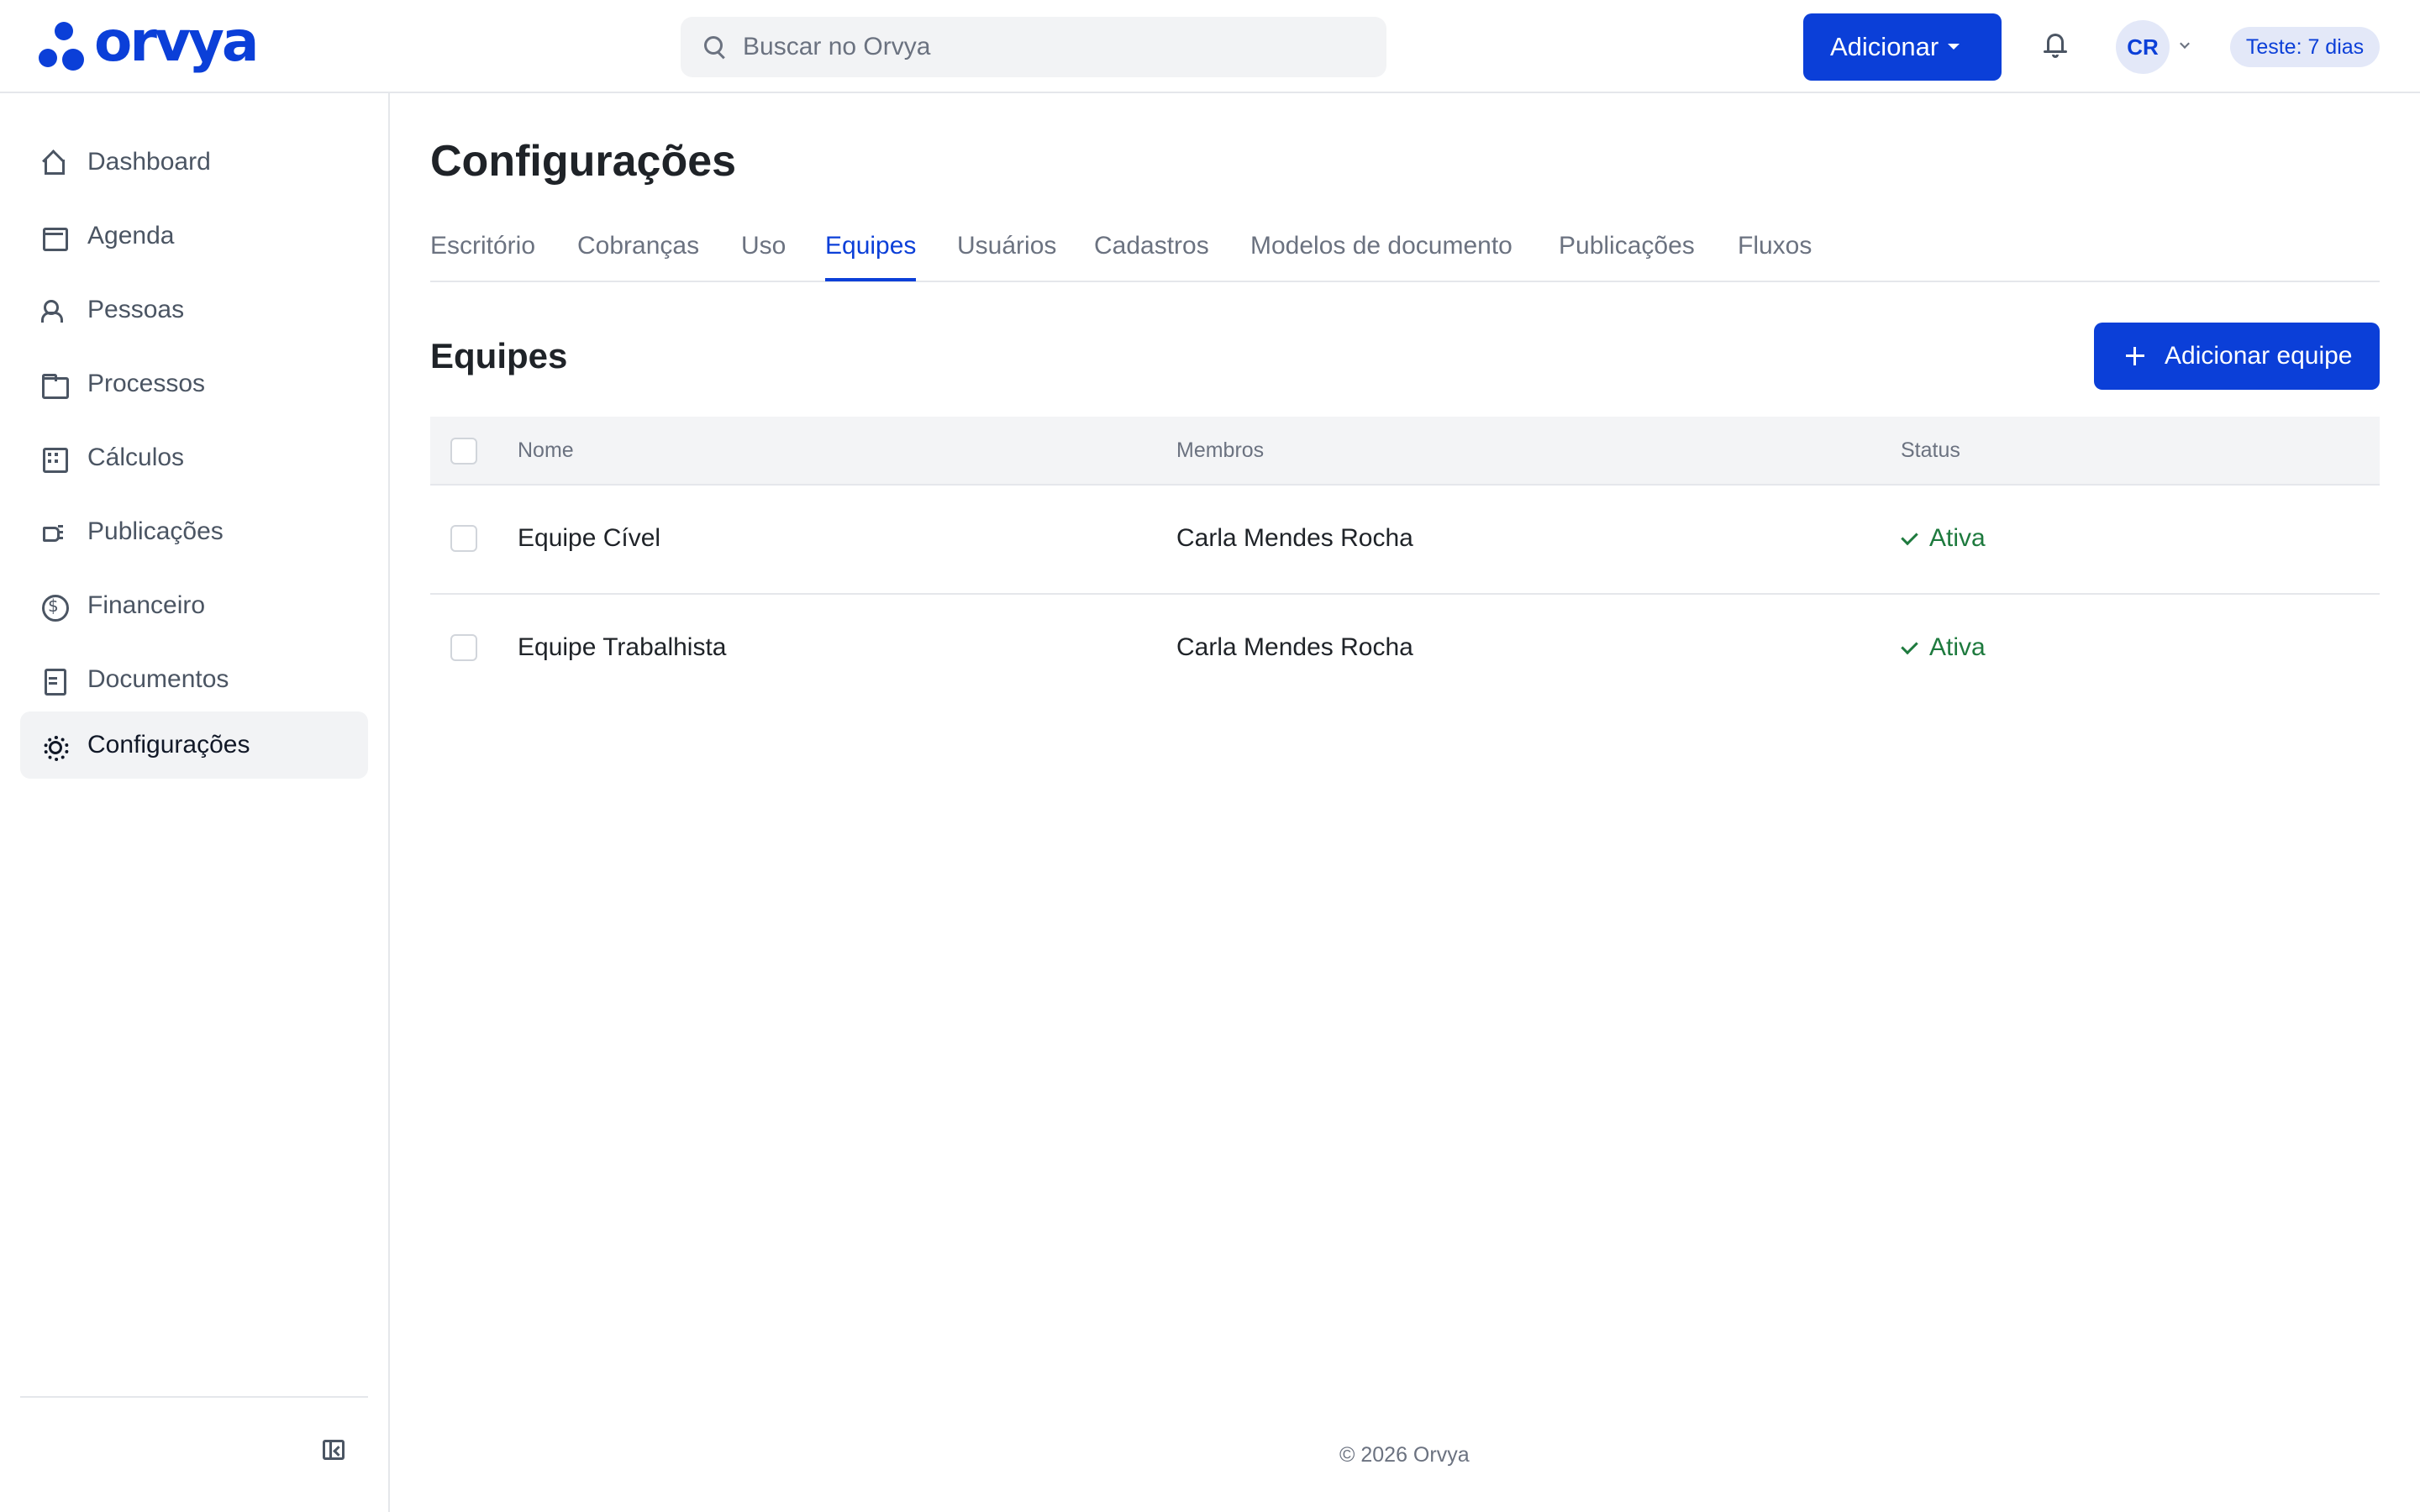 Image resolution: width=2420 pixels, height=1512 pixels. Describe the element at coordinates (155, 531) in the screenshot. I see `sidebar-item-label: Publicações` at that location.